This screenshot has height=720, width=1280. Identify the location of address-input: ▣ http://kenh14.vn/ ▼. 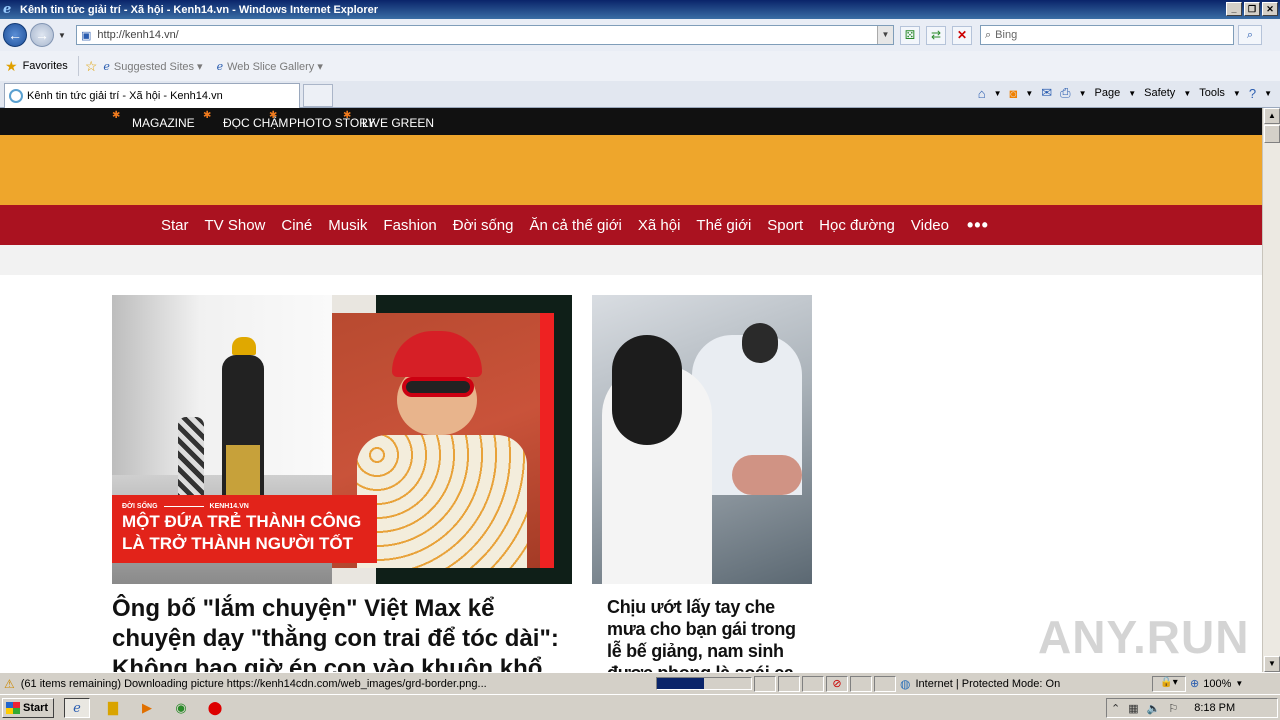
(485, 35).